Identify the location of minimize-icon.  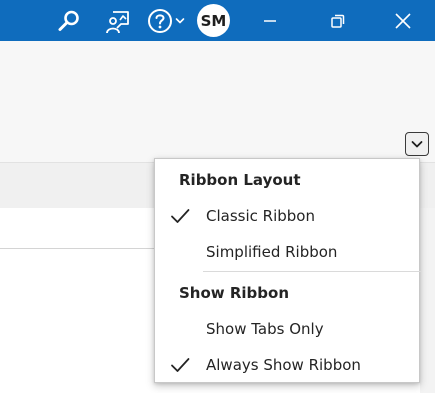
(270, 20).